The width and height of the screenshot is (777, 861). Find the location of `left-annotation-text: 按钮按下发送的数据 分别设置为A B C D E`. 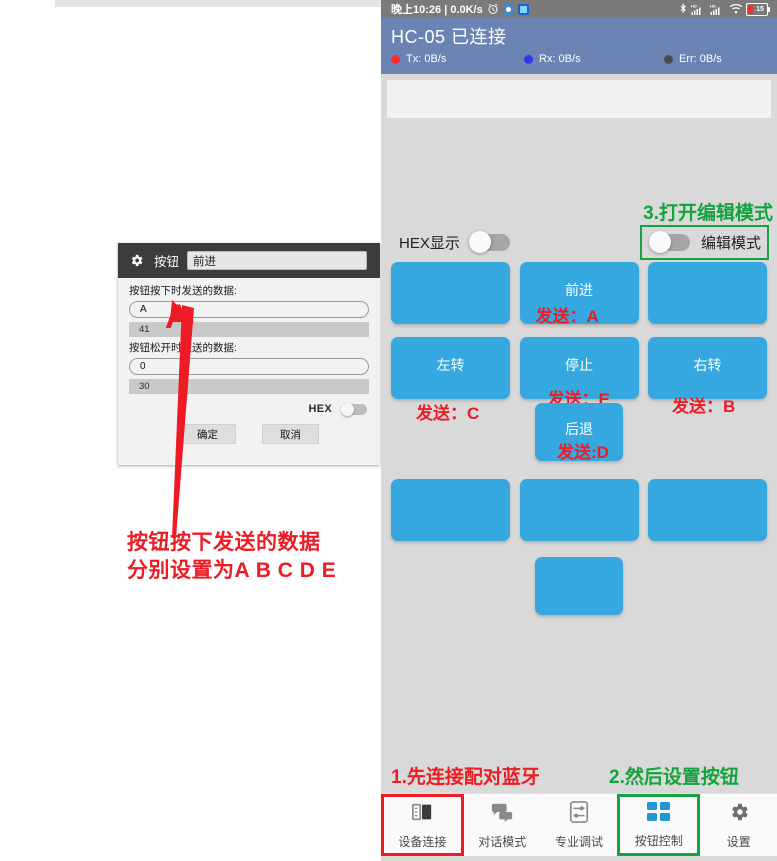

left-annotation-text: 按钮按下发送的数据 分别设置为A B C D E is located at coordinates (231, 557).